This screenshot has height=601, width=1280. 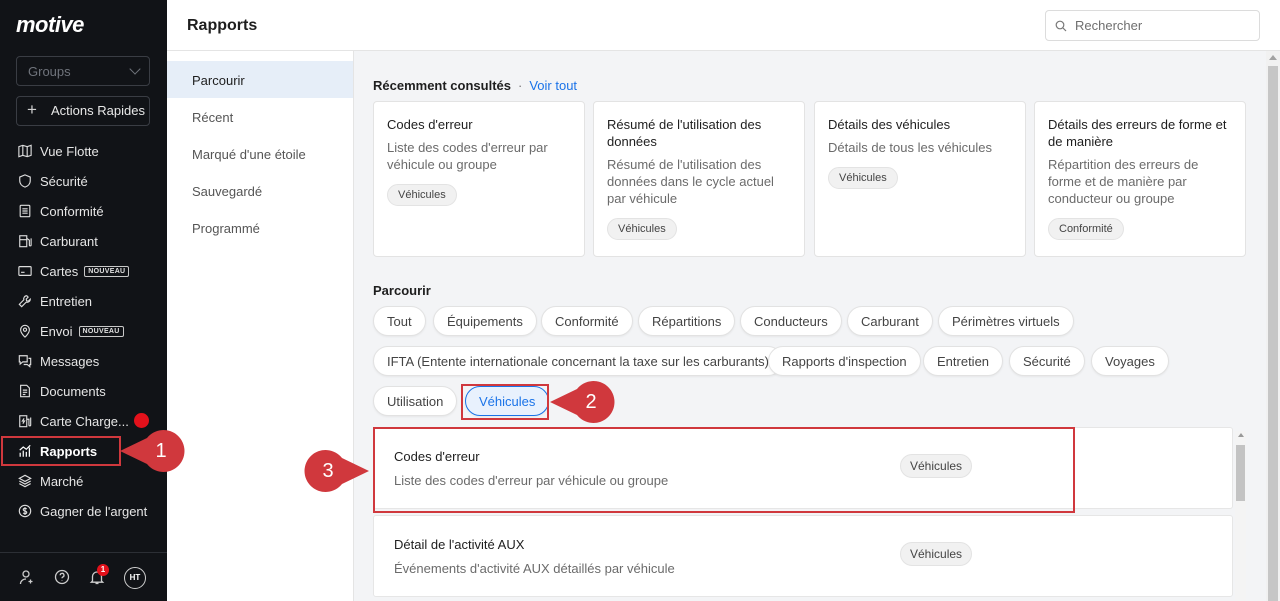 What do you see at coordinates (83, 111) in the screenshot?
I see `quick-actions-button: + Actions Rapides` at bounding box center [83, 111].